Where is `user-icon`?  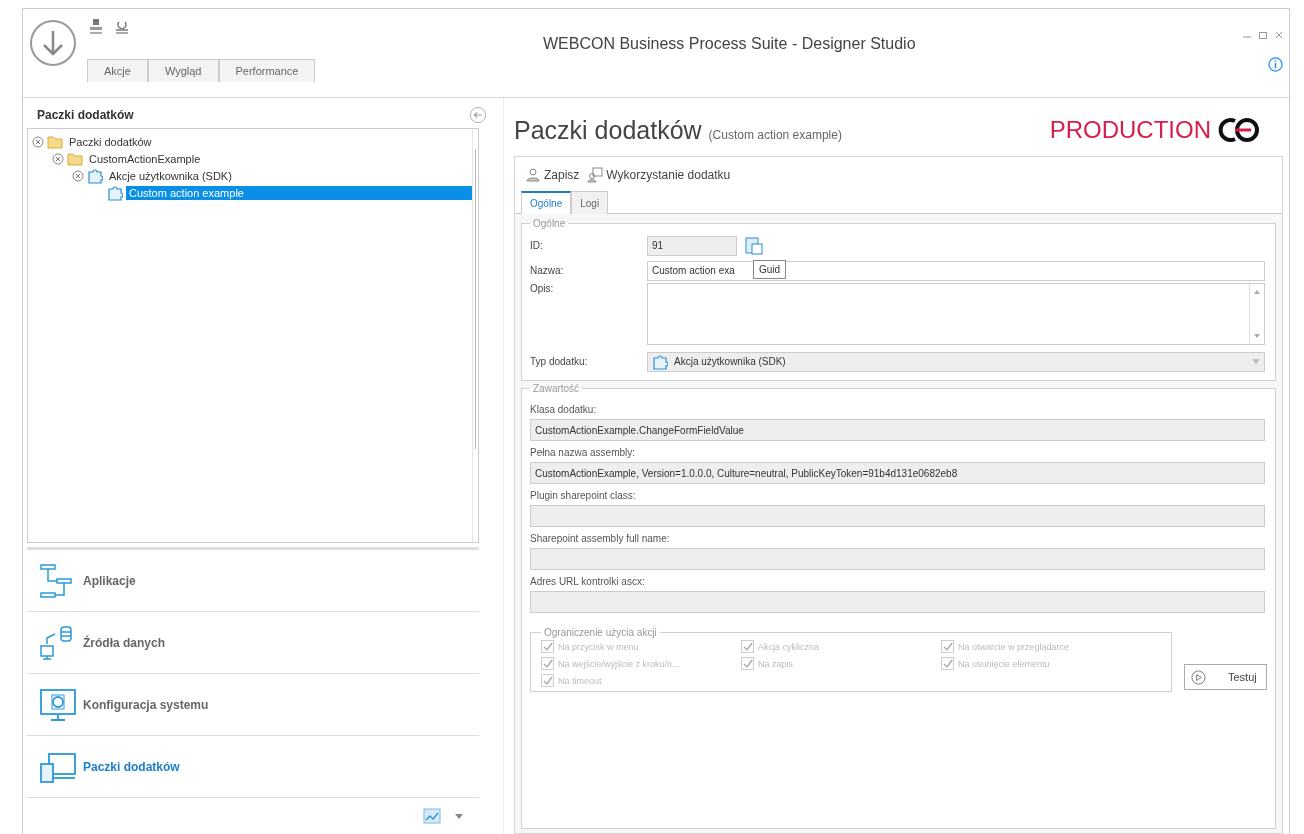
user-icon is located at coordinates (533, 175).